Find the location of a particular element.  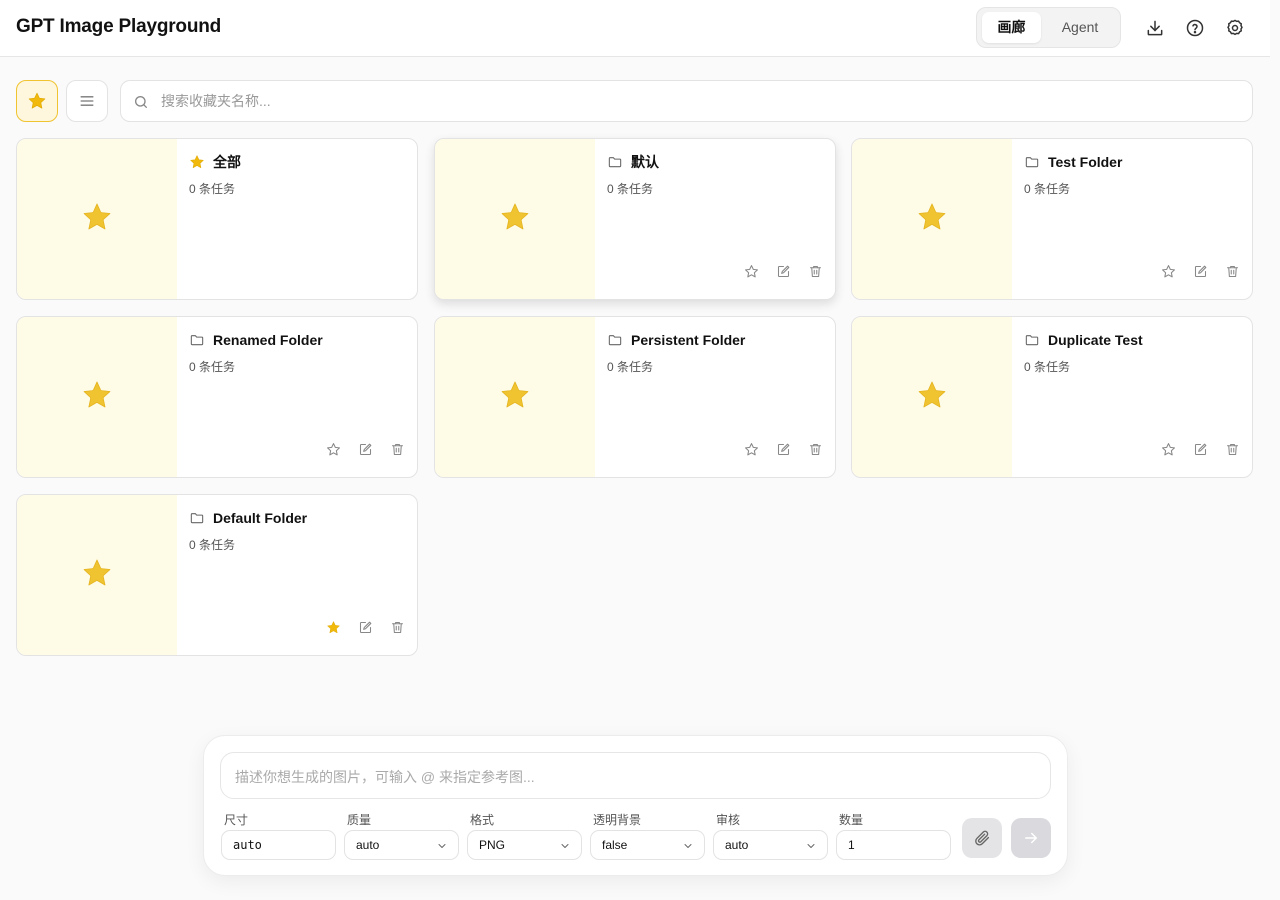

composer: 尺寸 auto 质量 auto 格式 PNG 透明背景 false 审核 auto 数量 1 is located at coordinates (635, 805).